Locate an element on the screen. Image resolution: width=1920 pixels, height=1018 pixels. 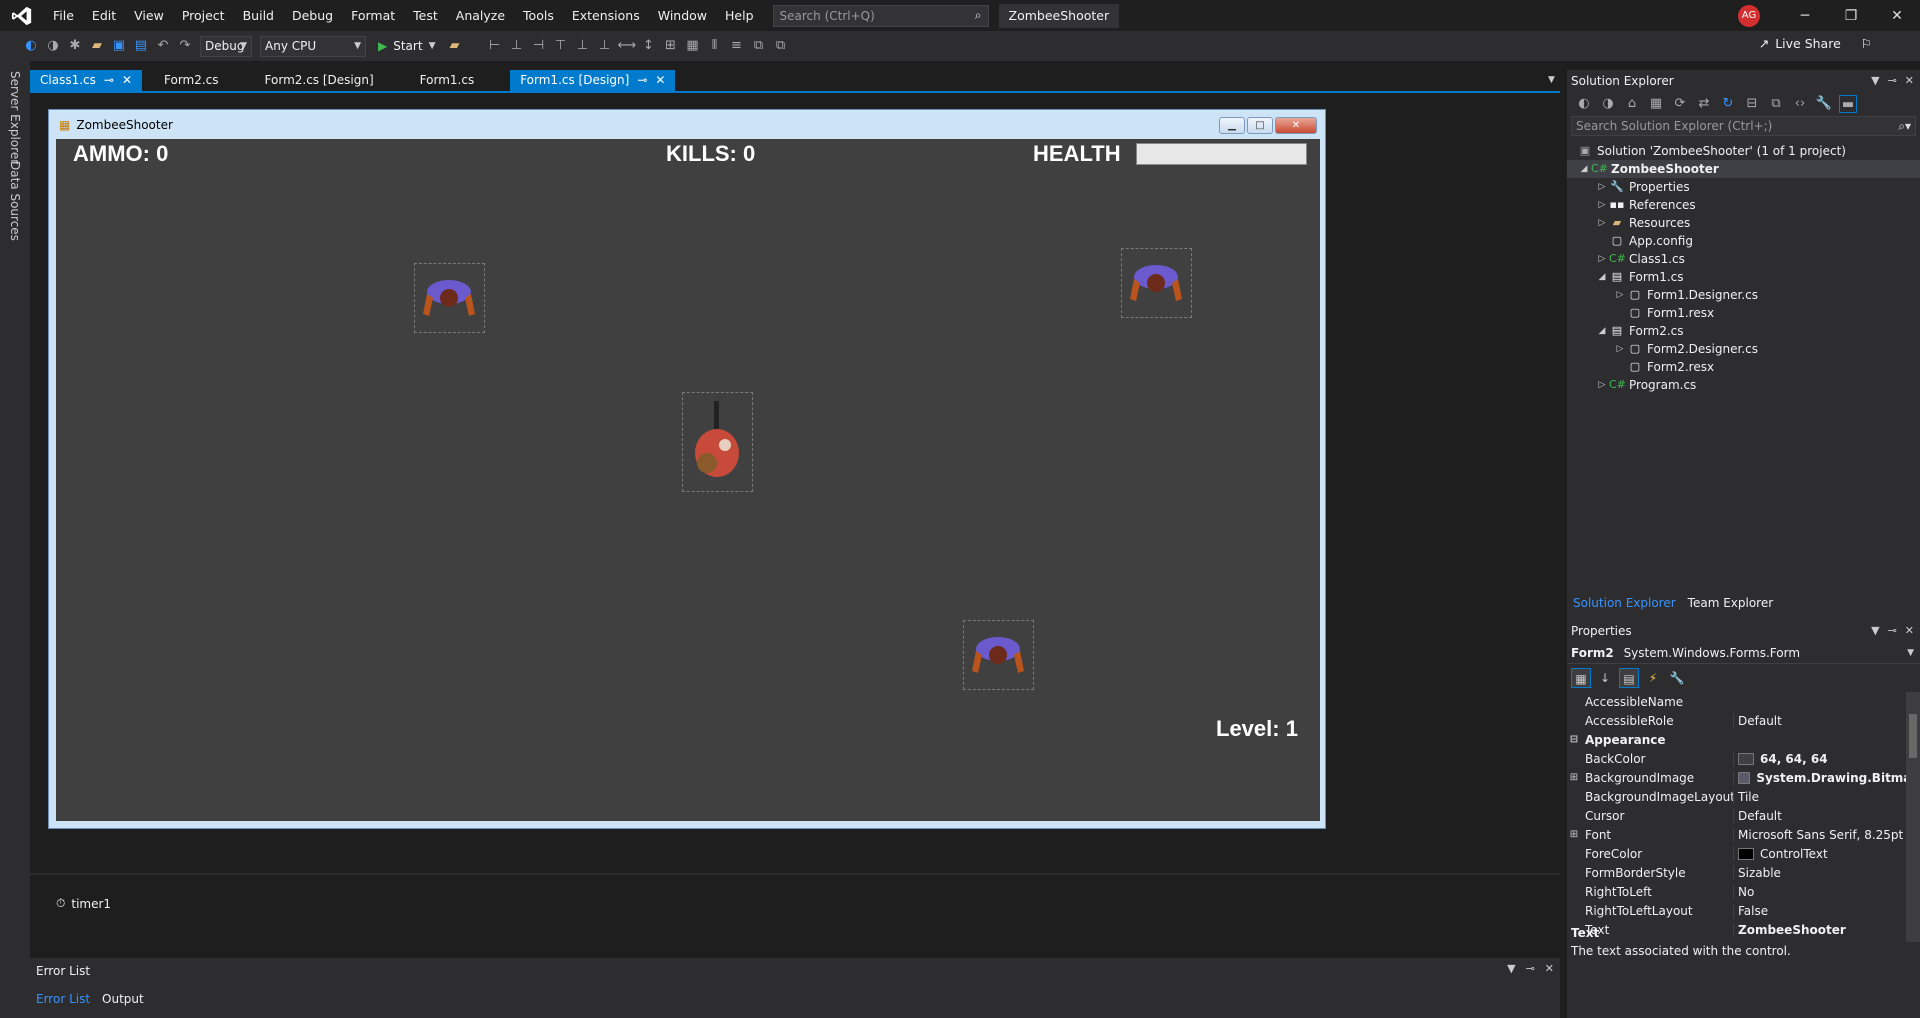
tree-item-project: ◢ C# ZombeeShooter is located at coordinates (1743, 169).